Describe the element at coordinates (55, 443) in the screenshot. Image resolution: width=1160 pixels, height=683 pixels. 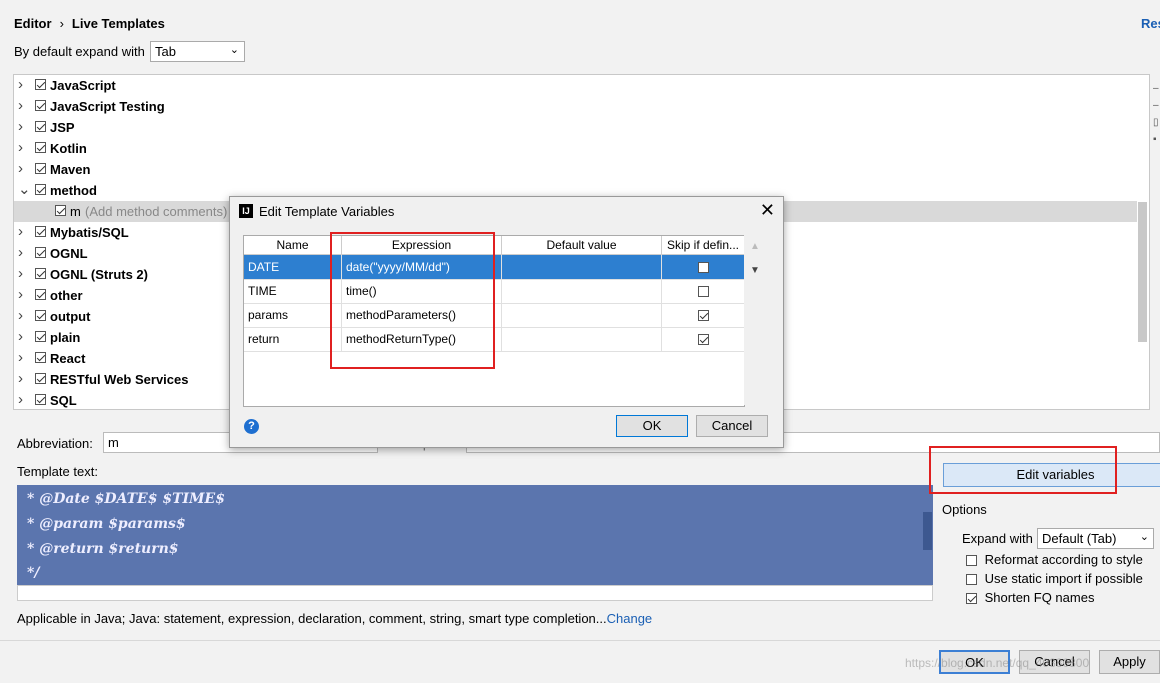
I see `abbreviation-label: Abbreviation:` at that location.